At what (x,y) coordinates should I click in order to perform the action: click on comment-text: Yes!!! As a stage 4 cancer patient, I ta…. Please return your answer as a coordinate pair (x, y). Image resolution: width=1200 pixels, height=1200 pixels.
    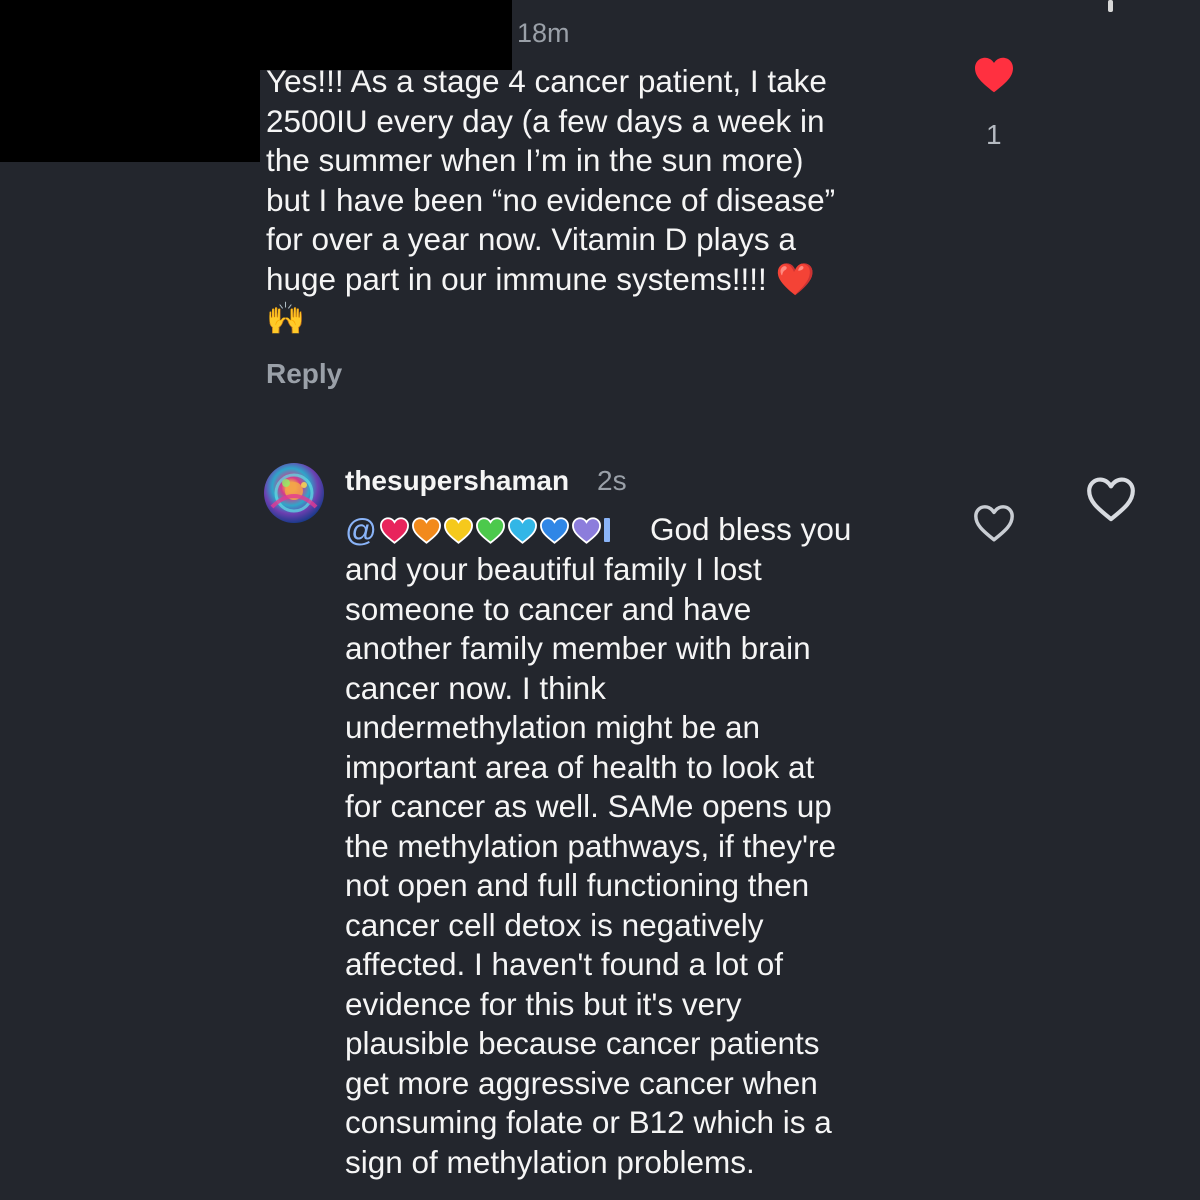
    Looking at the image, I should click on (551, 199).